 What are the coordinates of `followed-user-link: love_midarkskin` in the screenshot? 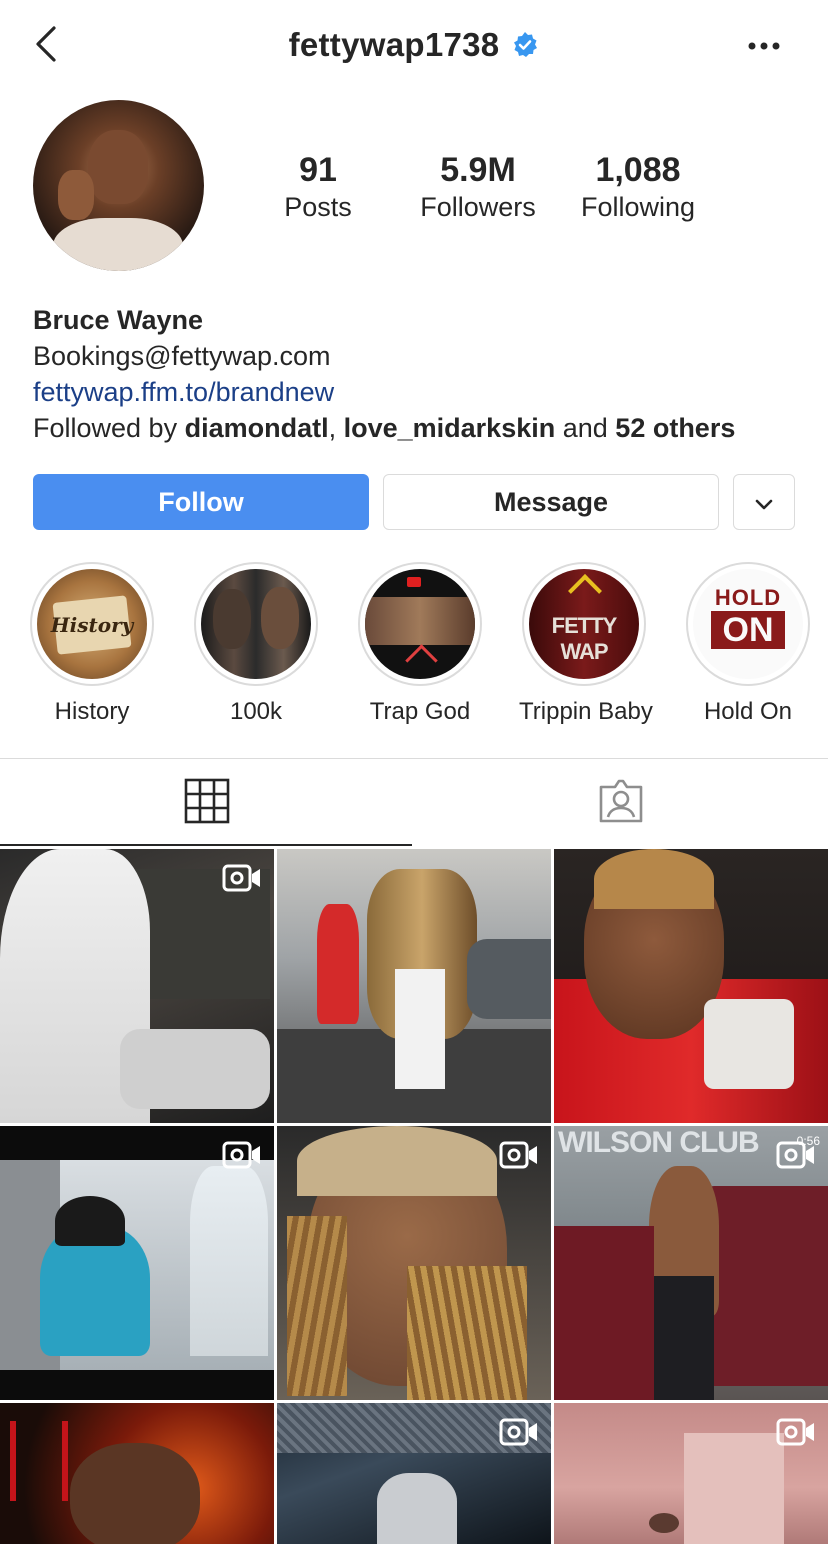 It's located at (450, 428).